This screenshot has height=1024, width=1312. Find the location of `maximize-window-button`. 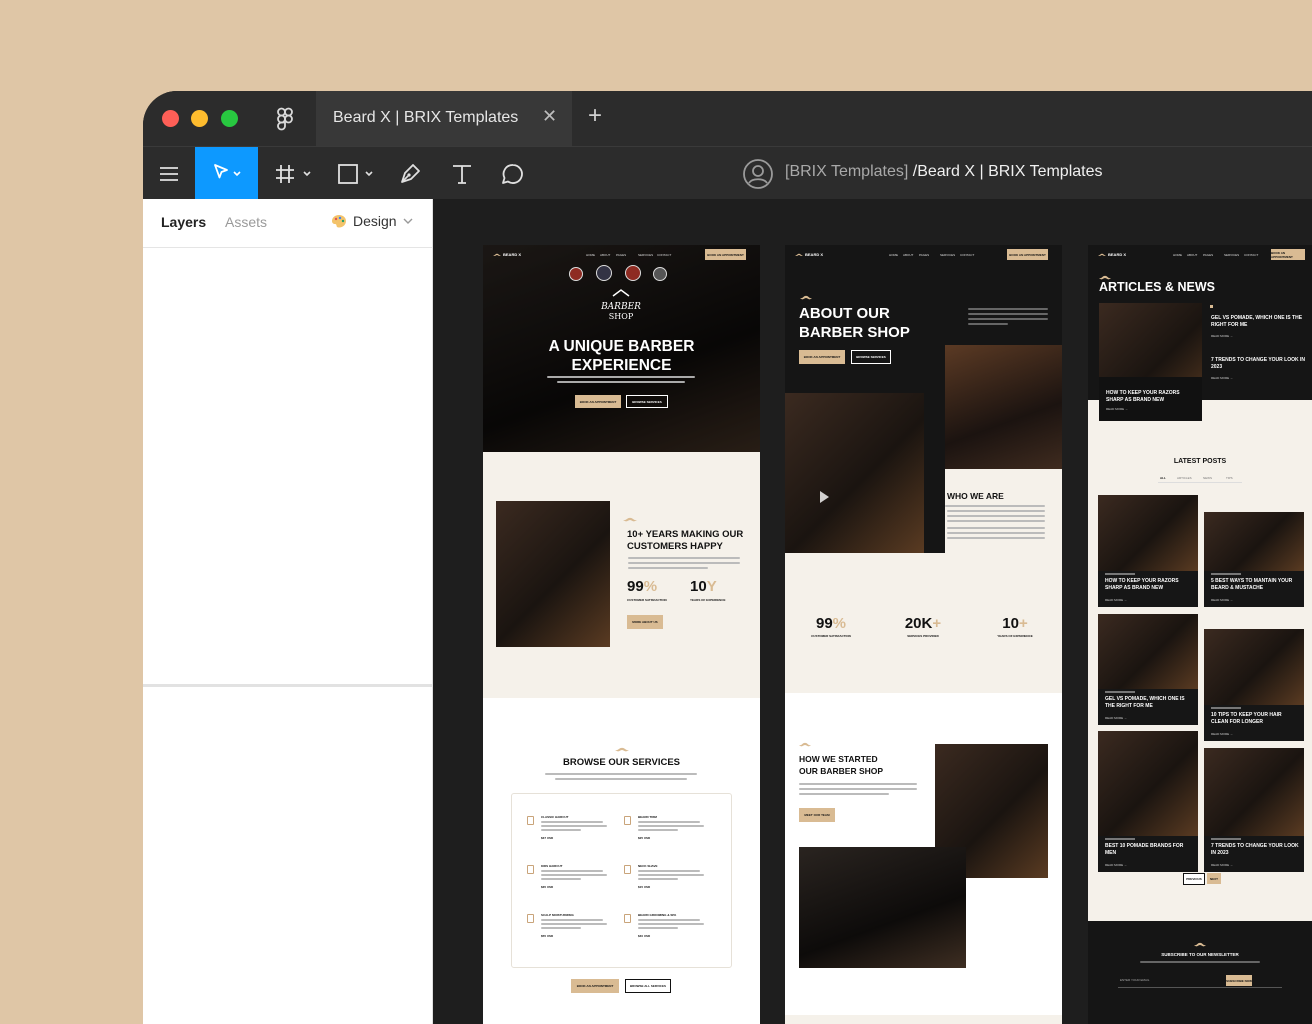

maximize-window-button is located at coordinates (229, 118).